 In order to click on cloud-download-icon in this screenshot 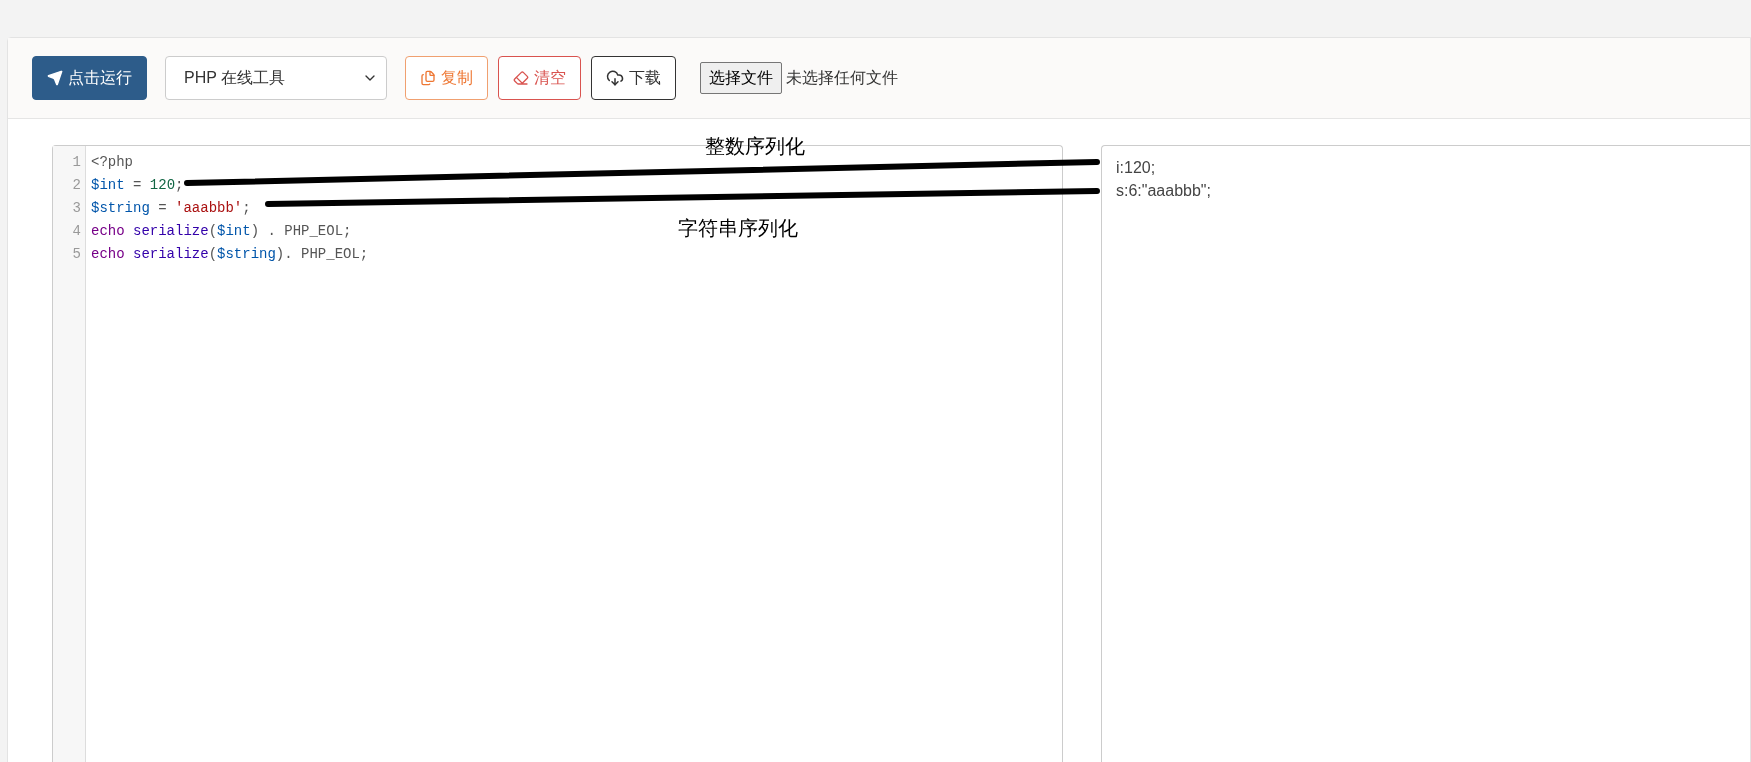, I will do `click(615, 78)`.